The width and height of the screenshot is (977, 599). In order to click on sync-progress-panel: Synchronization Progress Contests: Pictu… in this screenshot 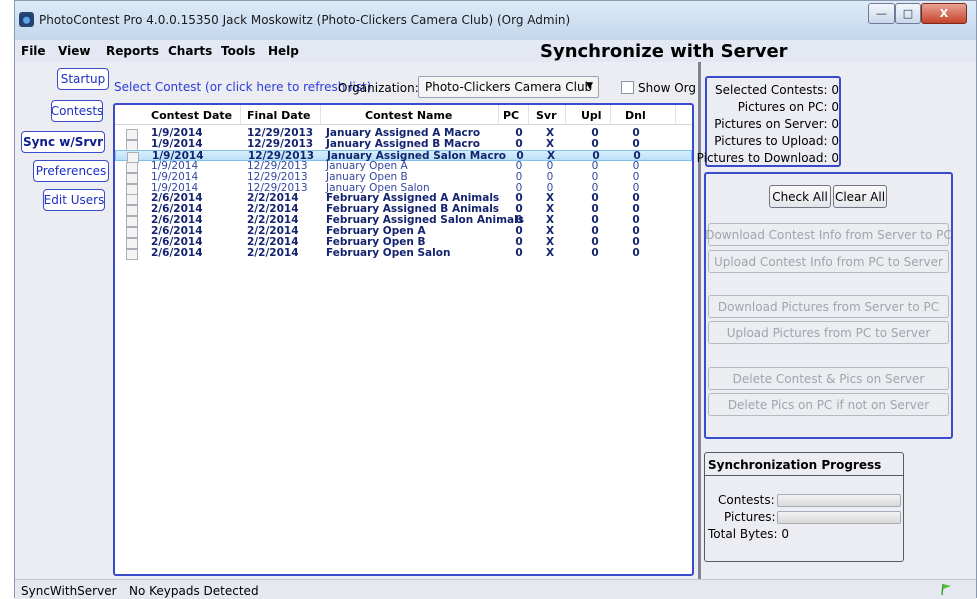, I will do `click(804, 507)`.